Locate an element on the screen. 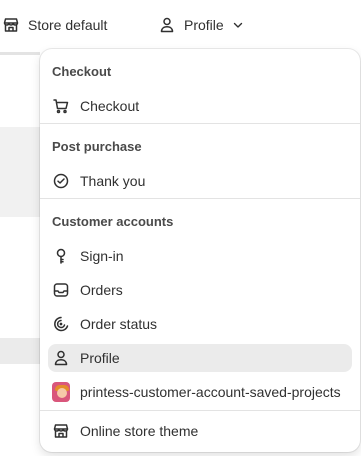  chevron-down-icon is located at coordinates (238, 25).